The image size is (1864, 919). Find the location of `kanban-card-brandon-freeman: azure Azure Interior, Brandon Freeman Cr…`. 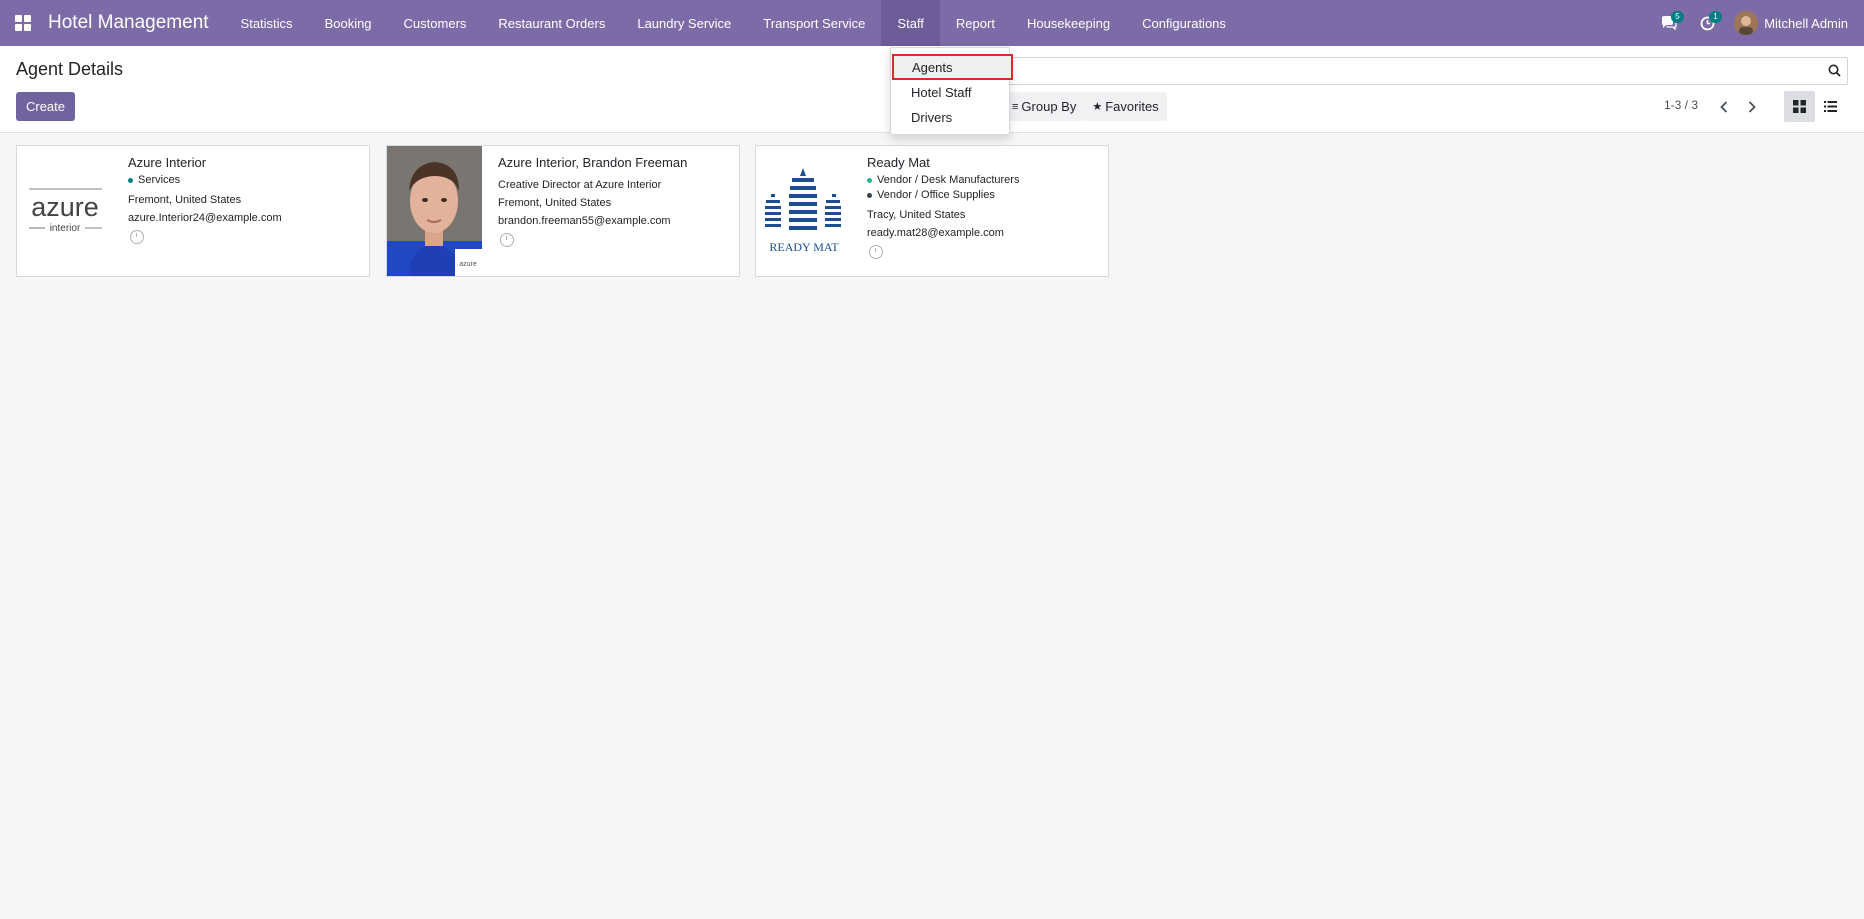

kanban-card-brandon-freeman: azure Azure Interior, Brandon Freeman Cr… is located at coordinates (563, 211).